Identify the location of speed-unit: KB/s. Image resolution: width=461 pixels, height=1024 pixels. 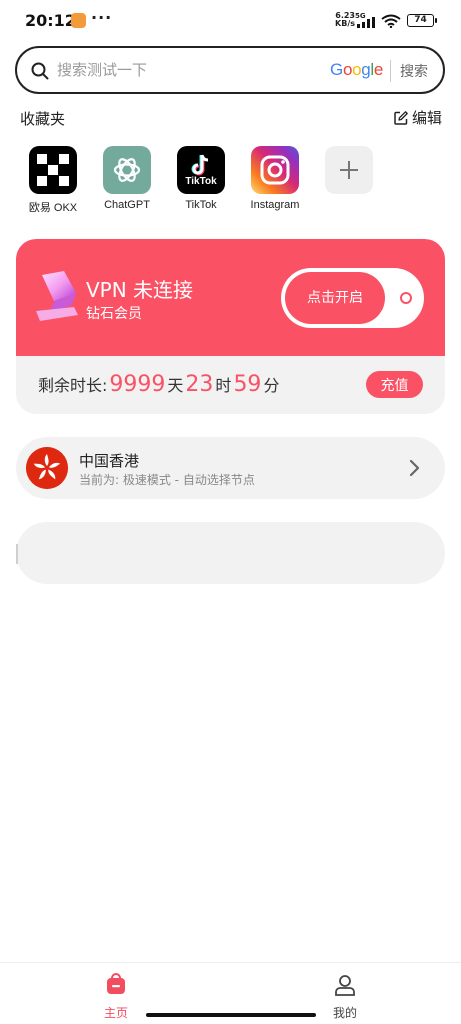
(345, 23).